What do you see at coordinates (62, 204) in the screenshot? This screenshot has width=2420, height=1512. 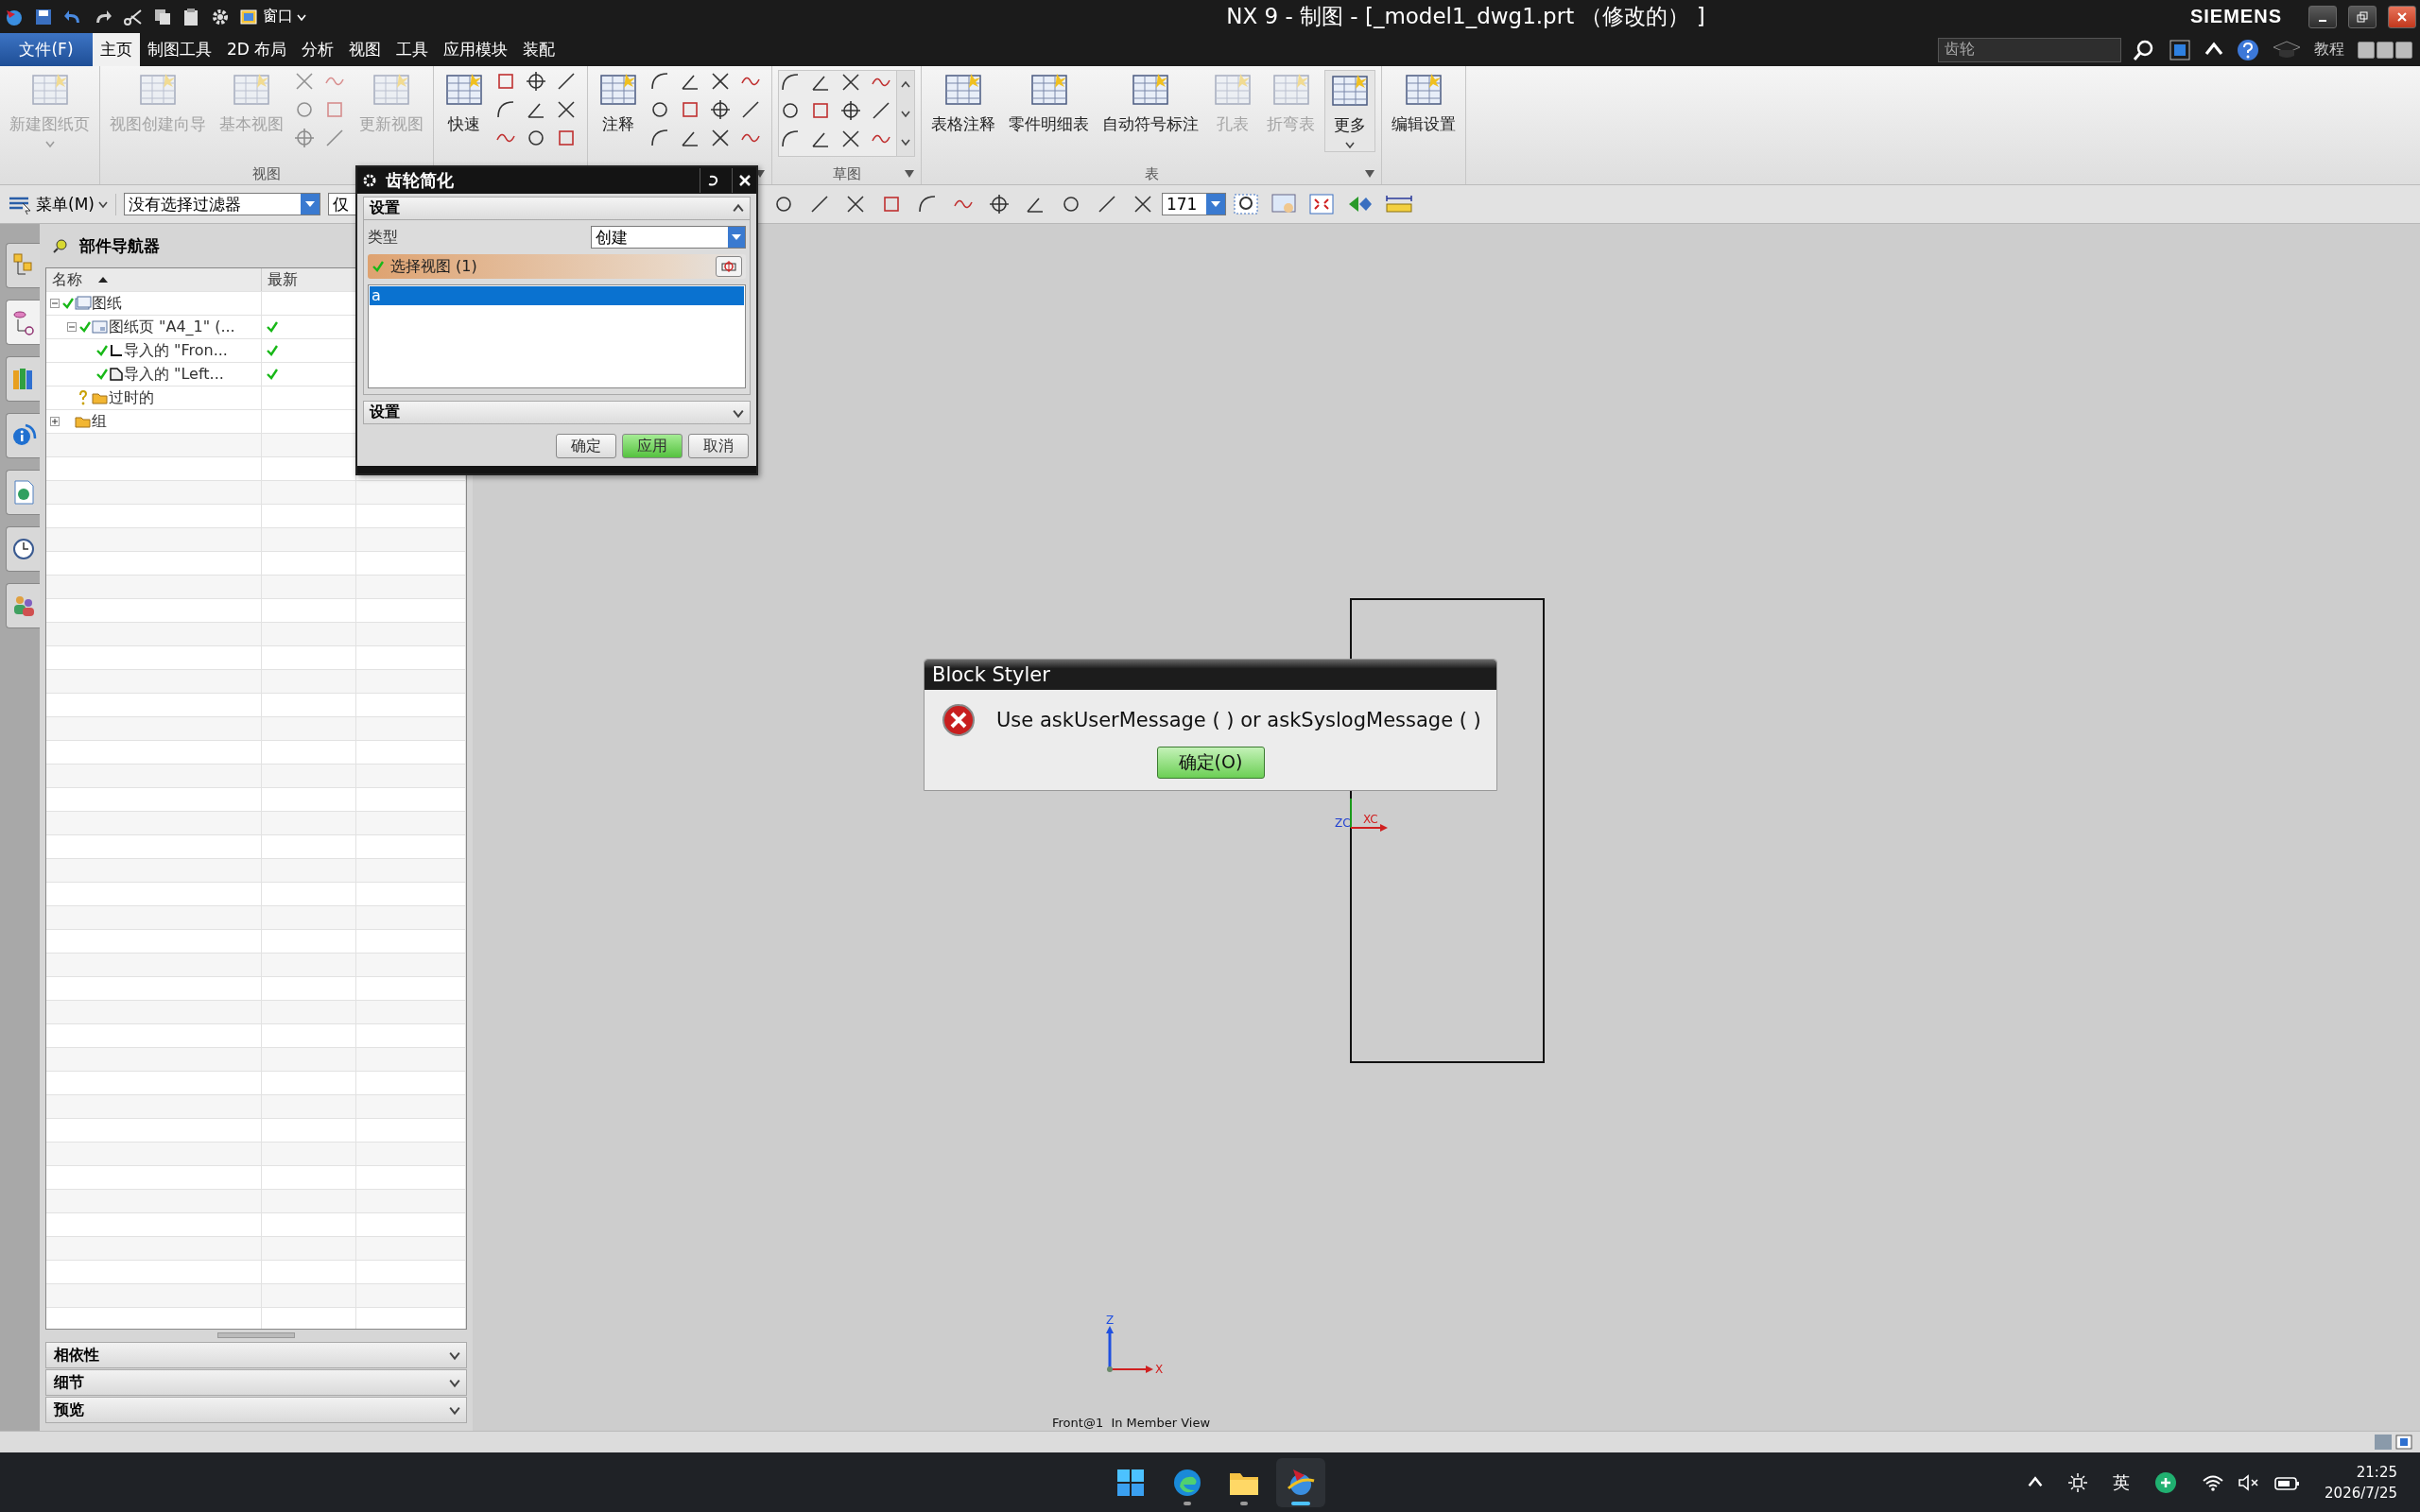 I see `menu-button: 菜单(M)` at bounding box center [62, 204].